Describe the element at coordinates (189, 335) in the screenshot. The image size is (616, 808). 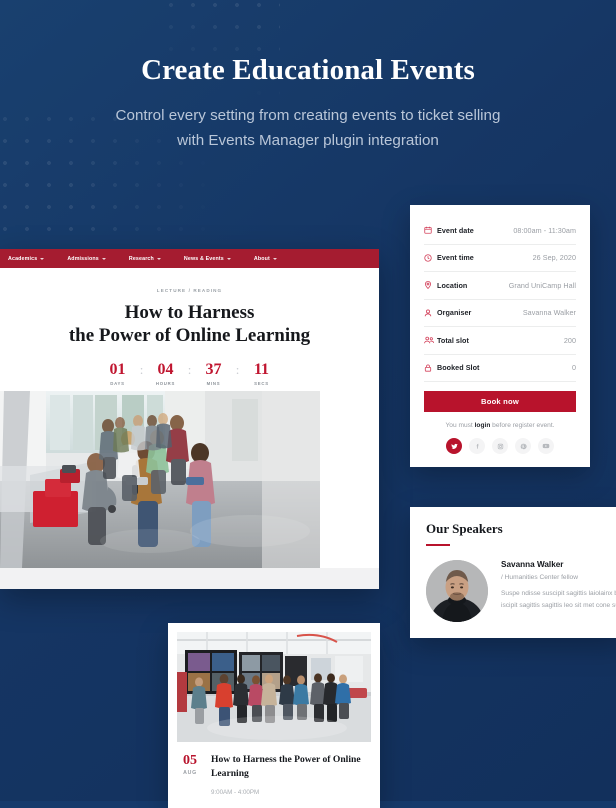
I see `event-heading-line-2: the Power of Online Learning` at that location.